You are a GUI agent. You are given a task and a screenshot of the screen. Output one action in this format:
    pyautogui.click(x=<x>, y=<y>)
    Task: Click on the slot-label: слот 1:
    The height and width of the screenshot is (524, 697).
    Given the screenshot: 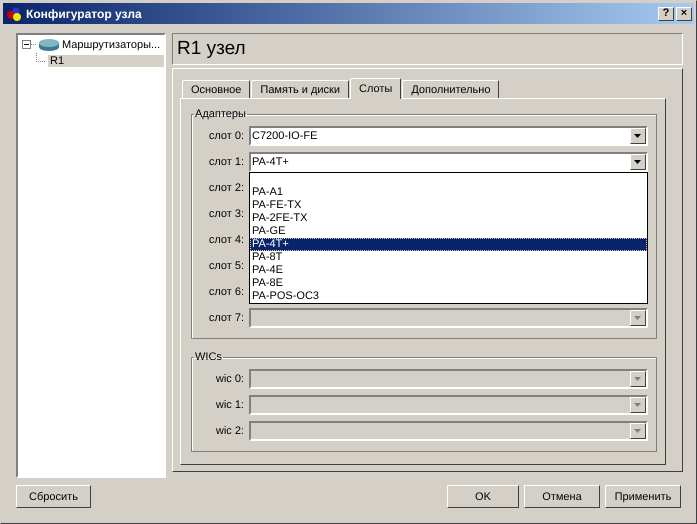 What is the action you would take?
    pyautogui.click(x=226, y=162)
    